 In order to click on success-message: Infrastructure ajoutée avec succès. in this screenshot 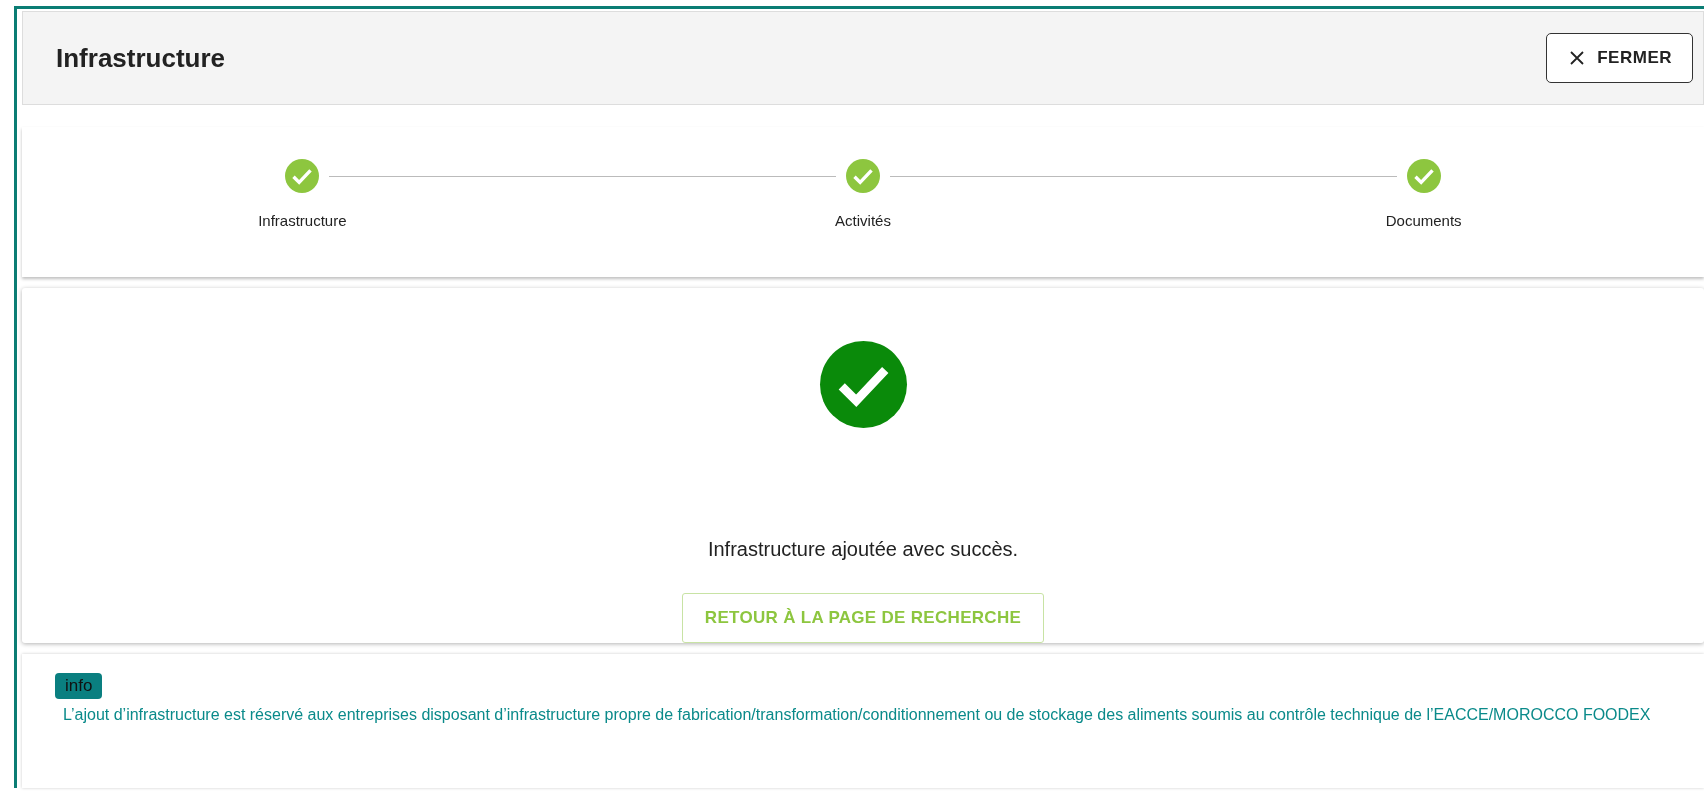, I will do `click(863, 549)`.